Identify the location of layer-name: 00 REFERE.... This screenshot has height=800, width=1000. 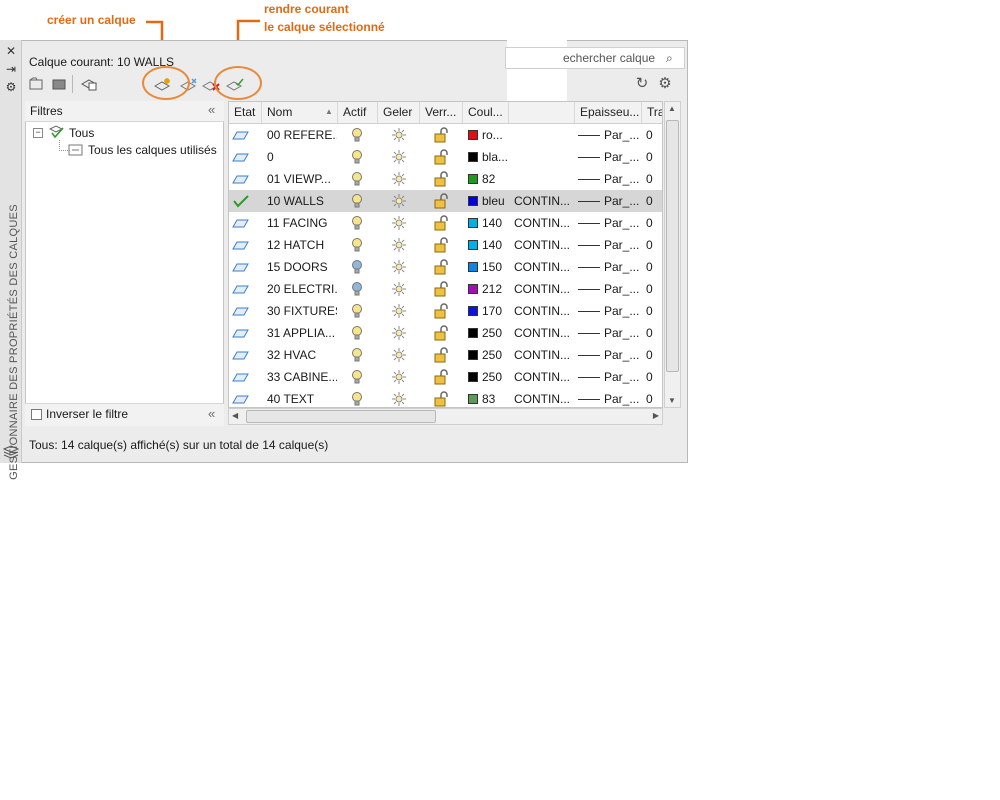
(302, 135).